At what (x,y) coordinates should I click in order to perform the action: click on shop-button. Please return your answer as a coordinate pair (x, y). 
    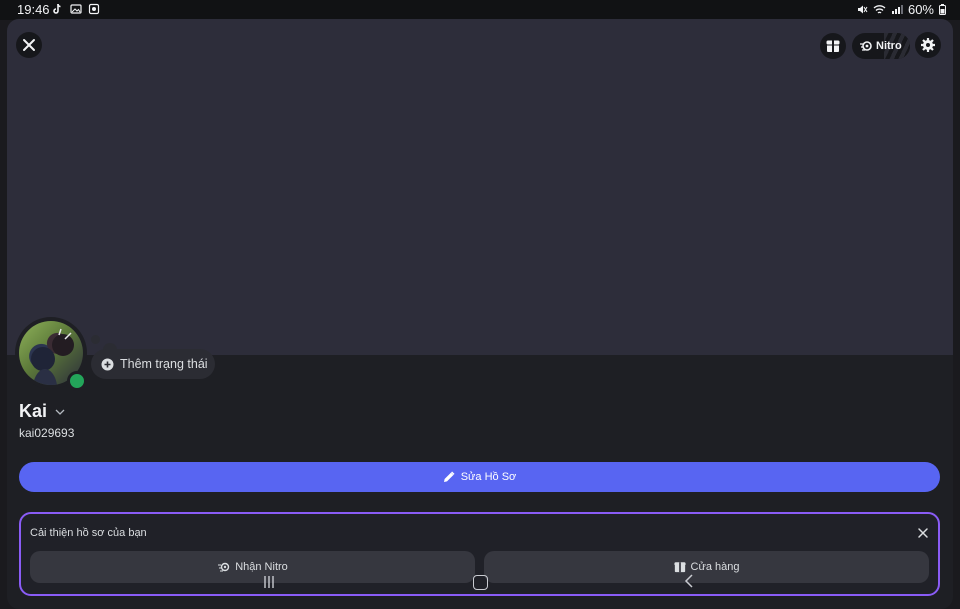
    Looking at the image, I should click on (833, 46).